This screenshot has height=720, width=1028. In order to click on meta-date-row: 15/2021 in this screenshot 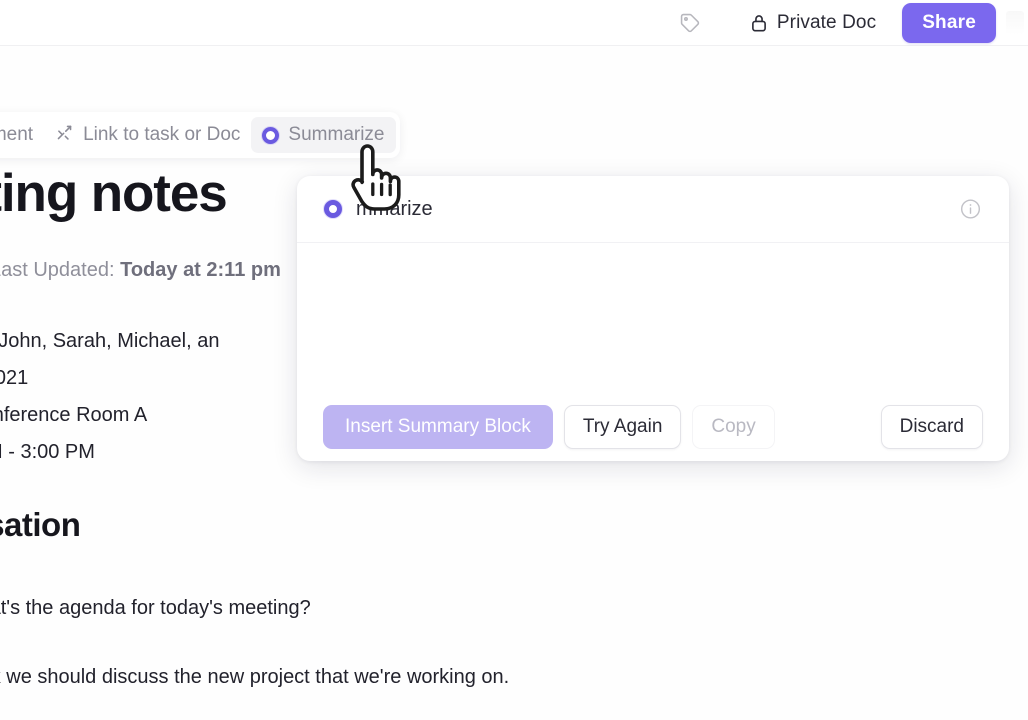, I will do `click(14, 378)`.